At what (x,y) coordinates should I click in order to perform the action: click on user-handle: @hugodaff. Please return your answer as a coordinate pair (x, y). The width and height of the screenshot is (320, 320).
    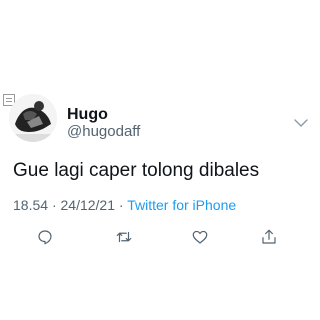
    Looking at the image, I should click on (103, 132).